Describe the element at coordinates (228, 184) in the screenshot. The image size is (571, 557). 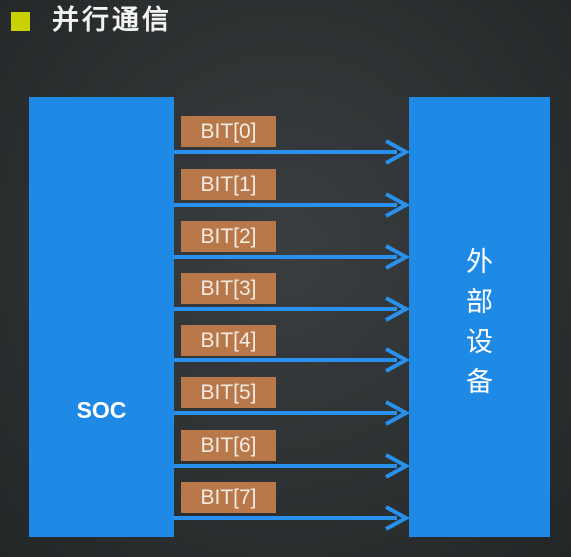
I see `bit-label-1: BIT[1]` at that location.